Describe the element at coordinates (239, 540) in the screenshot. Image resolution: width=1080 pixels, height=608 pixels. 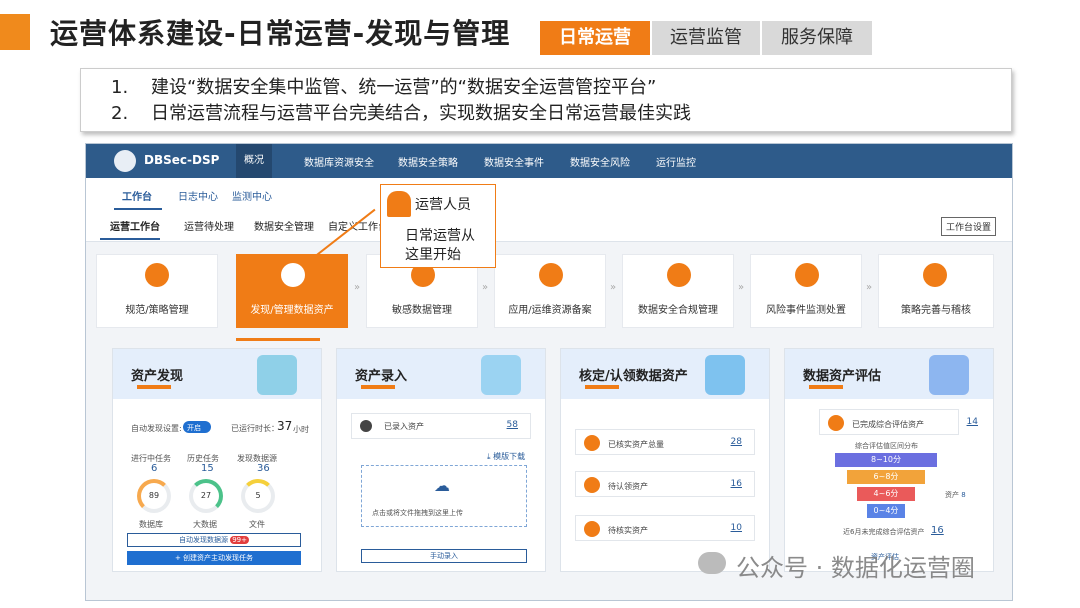
I see `notification-badge: 99+` at that location.